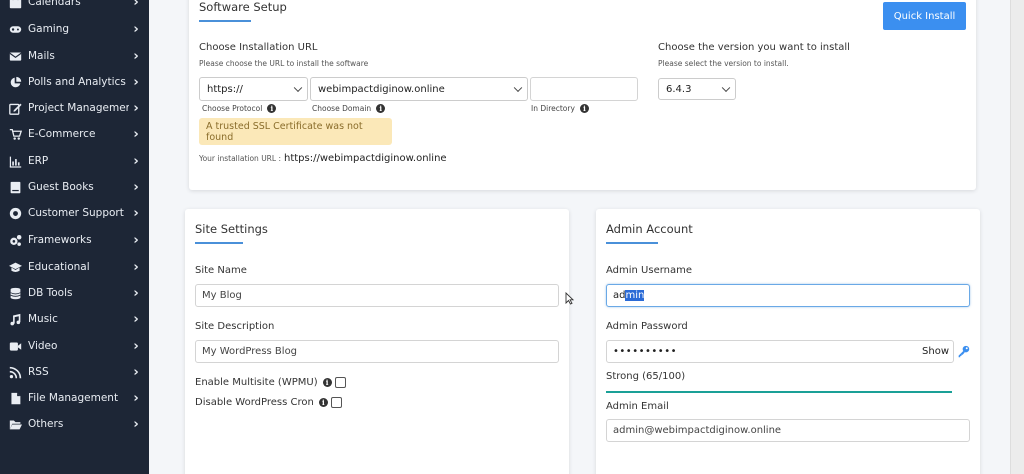 Image resolution: width=1024 pixels, height=474 pixels. Describe the element at coordinates (788, 295) in the screenshot. I see `admin-username-input: ad min` at that location.